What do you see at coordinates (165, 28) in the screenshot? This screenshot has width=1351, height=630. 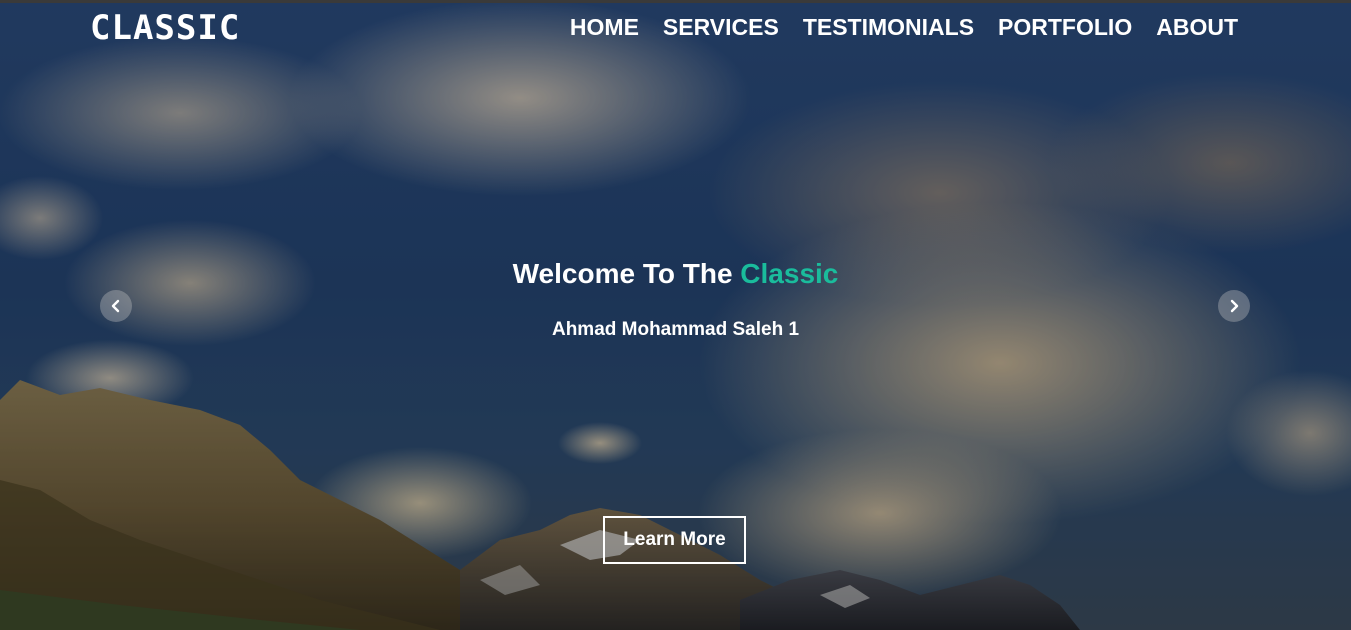 I see `brand-logo: CLASSIC` at bounding box center [165, 28].